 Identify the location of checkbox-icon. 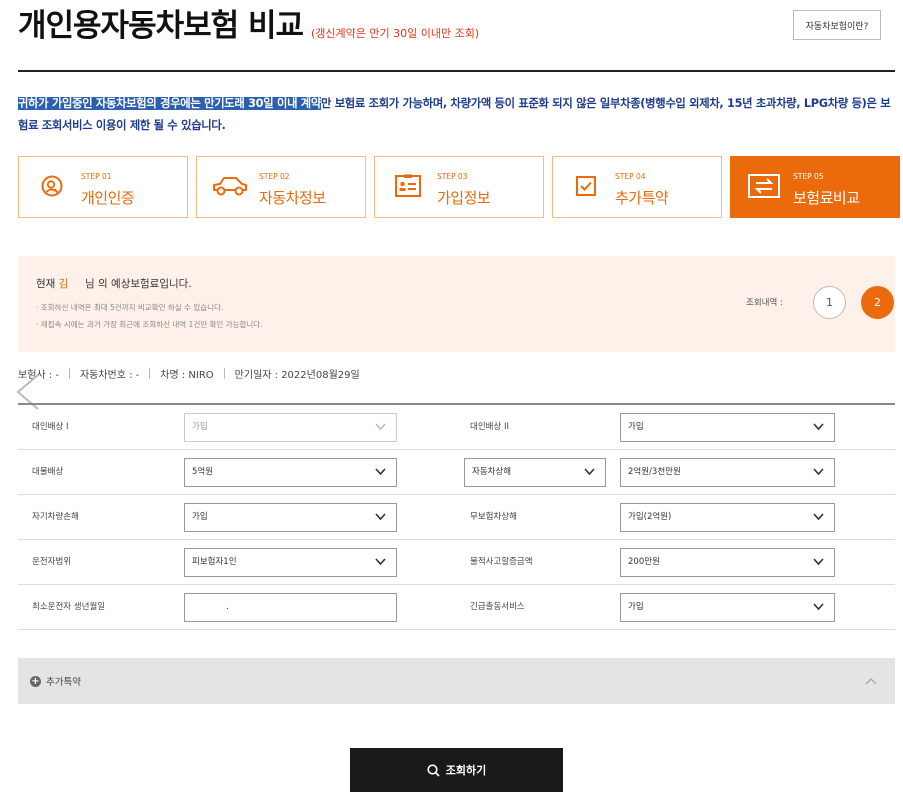
(586, 186).